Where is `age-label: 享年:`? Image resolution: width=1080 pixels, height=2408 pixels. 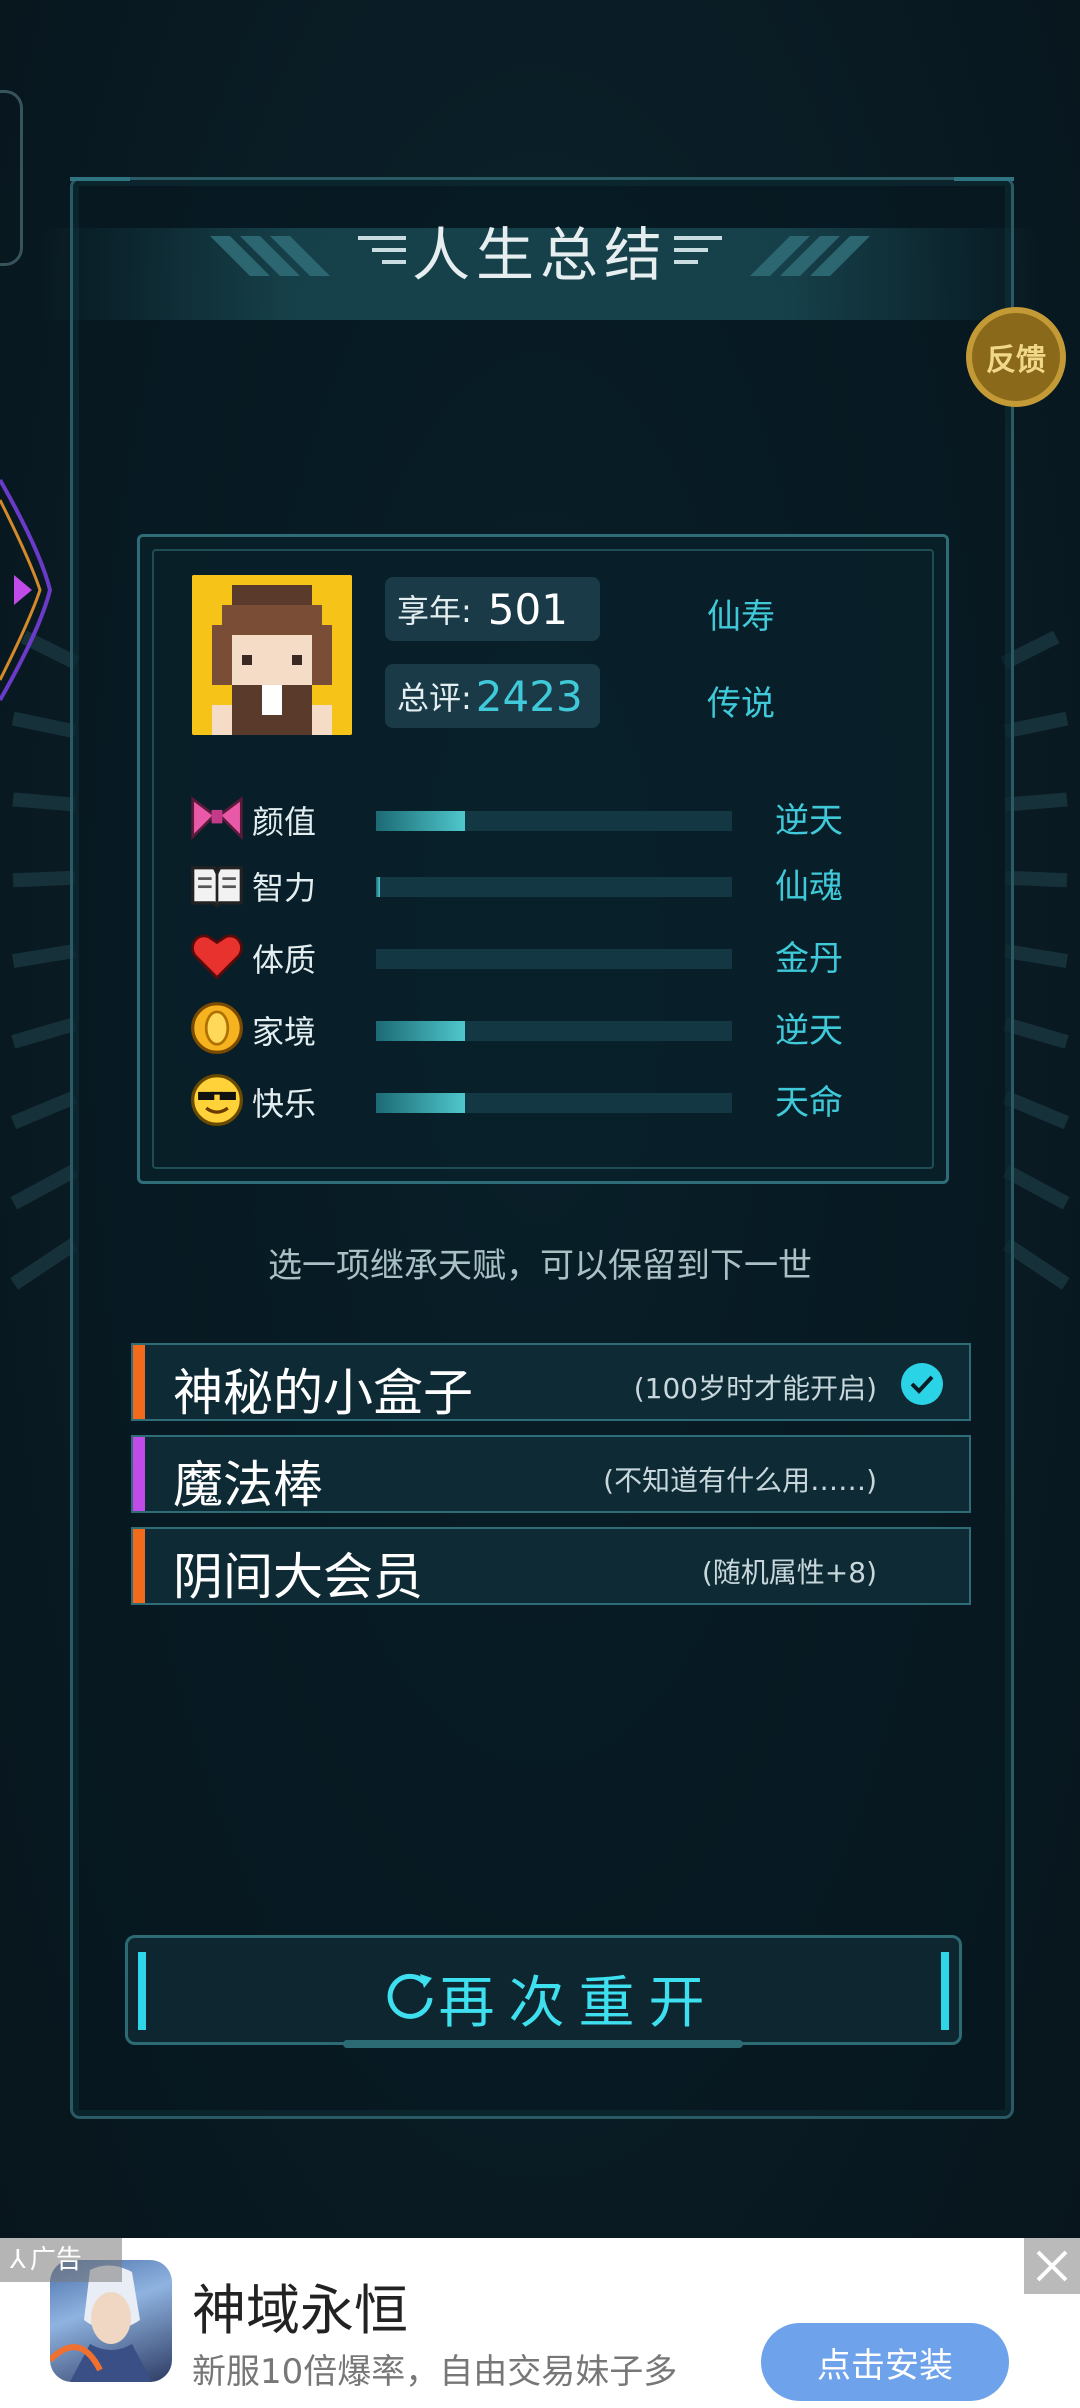 age-label: 享年: is located at coordinates (434, 611).